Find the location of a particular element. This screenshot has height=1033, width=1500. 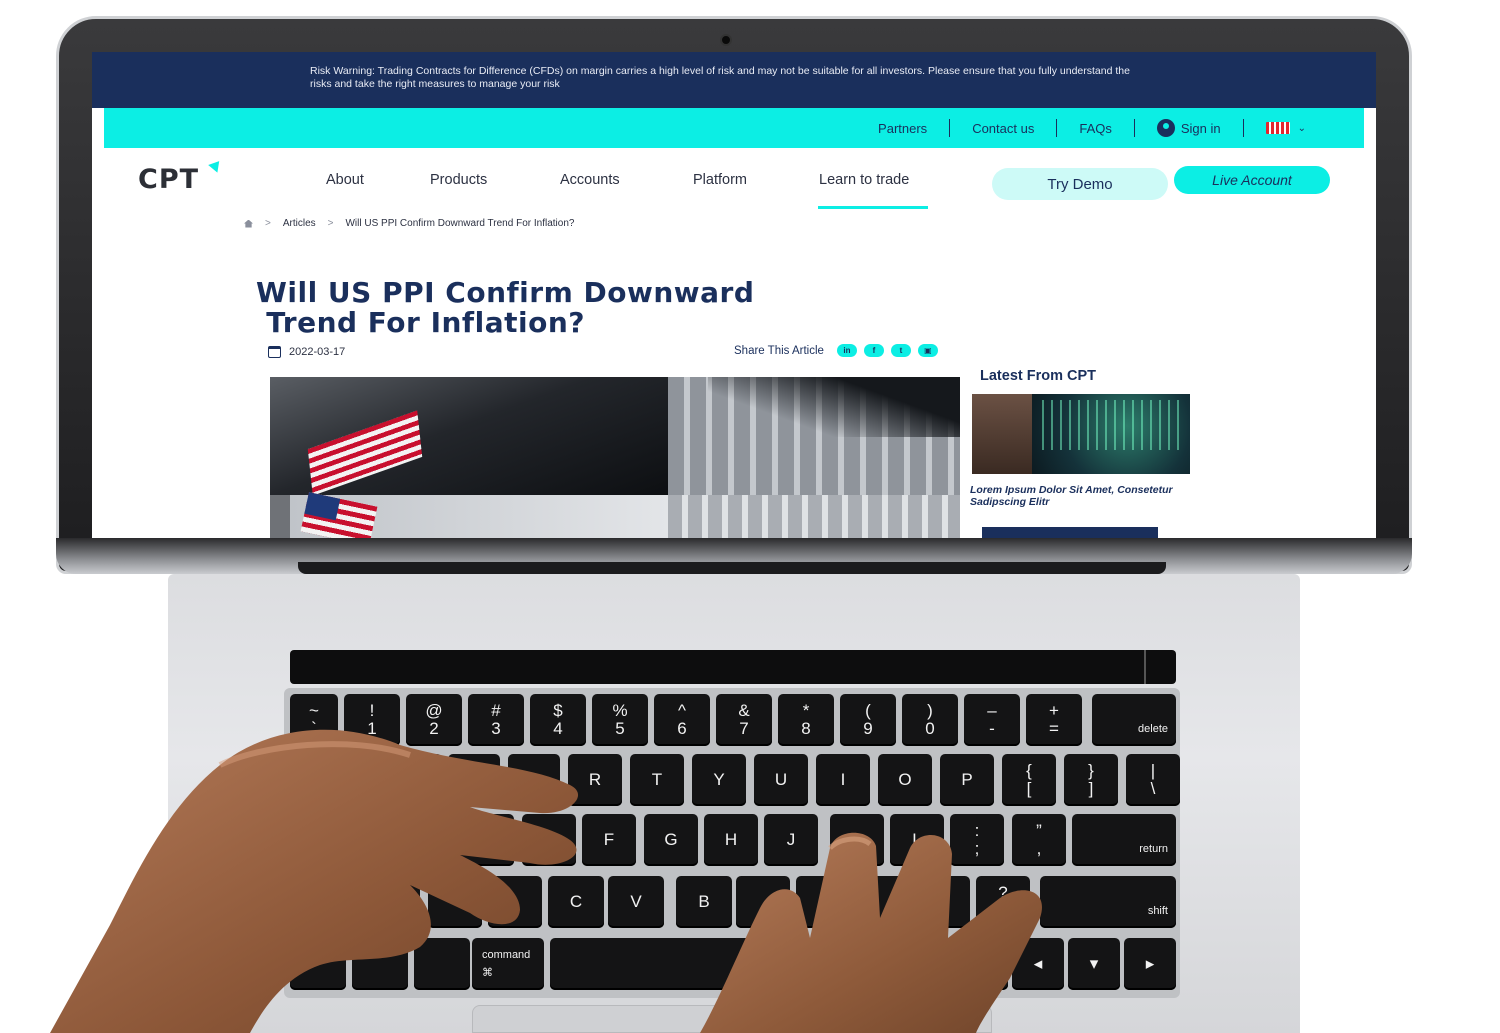

latest-section-title: Latest From CPT is located at coordinates (1038, 376).